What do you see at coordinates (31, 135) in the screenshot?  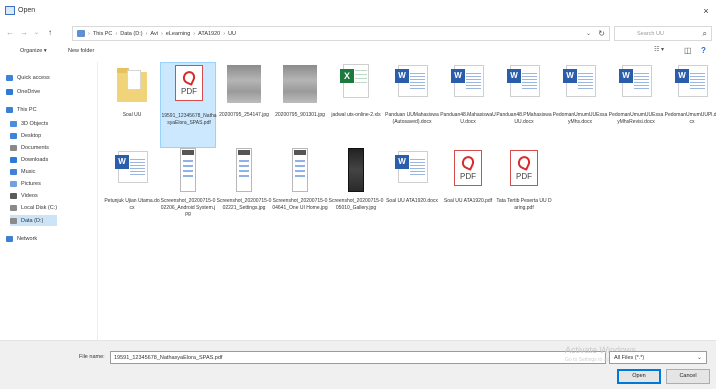 I see `sidebar-item-label: Desktop` at bounding box center [31, 135].